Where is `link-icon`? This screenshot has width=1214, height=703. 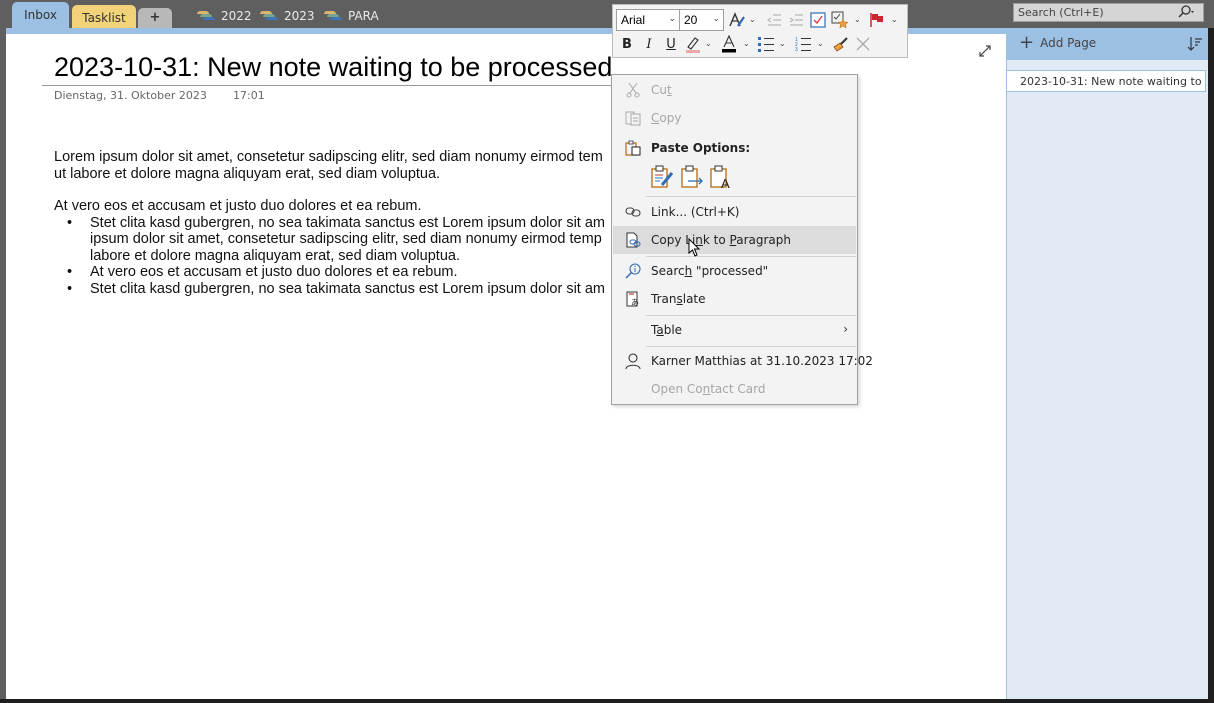
link-icon is located at coordinates (633, 212).